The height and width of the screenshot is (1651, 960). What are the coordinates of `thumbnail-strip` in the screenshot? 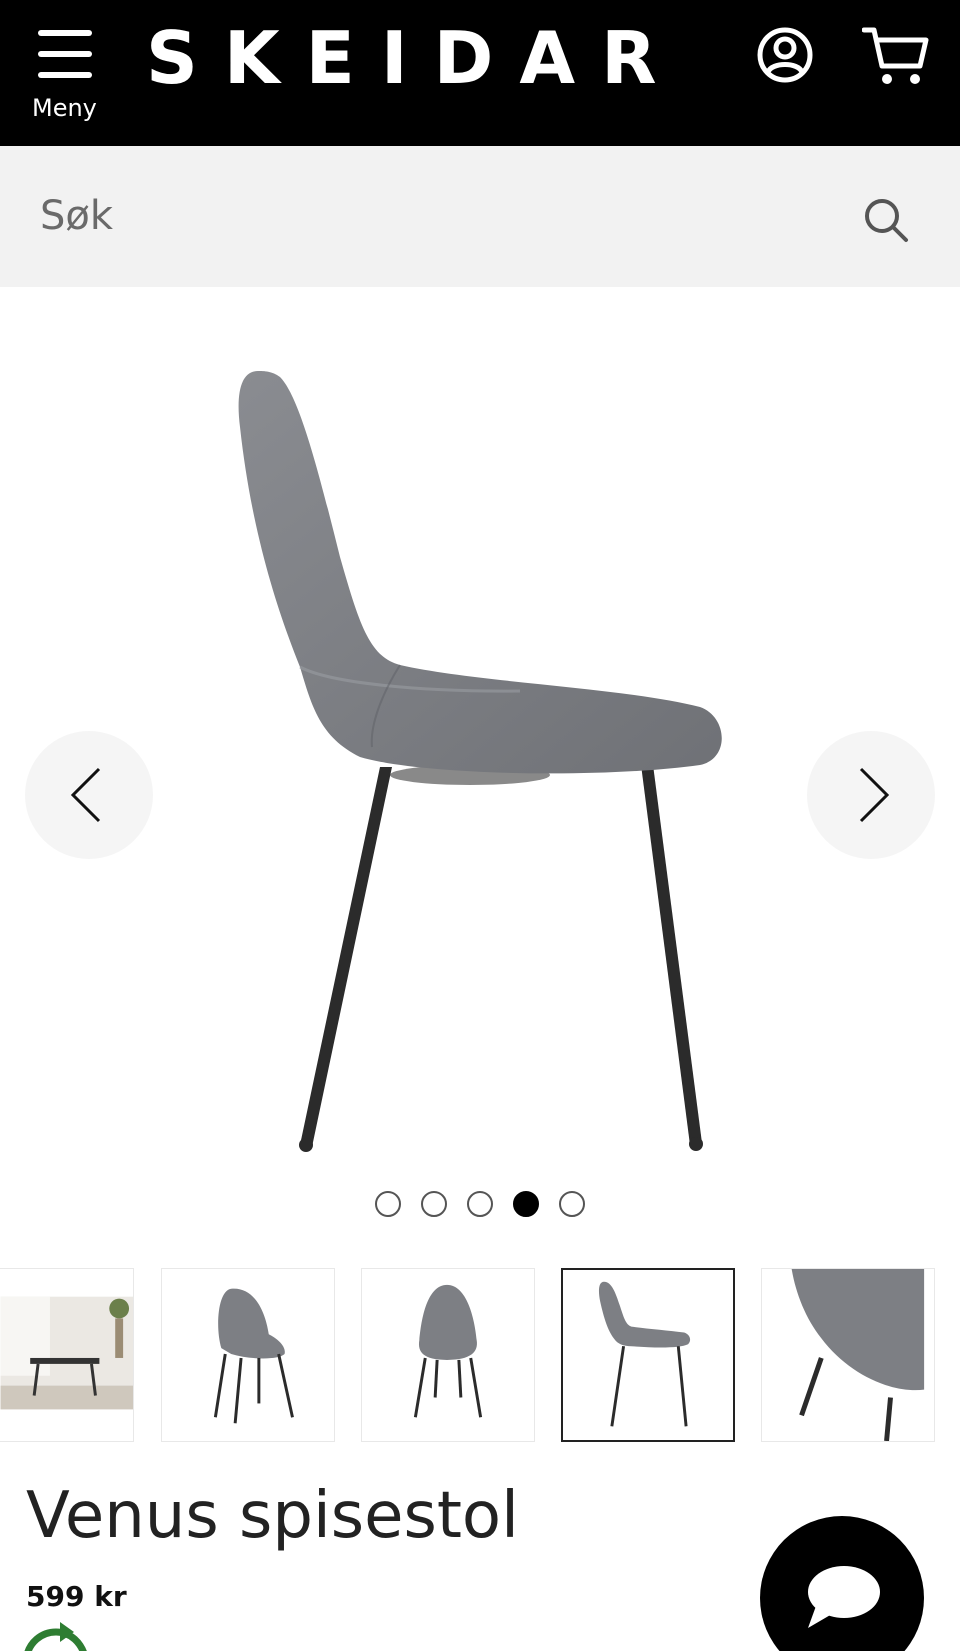 It's located at (480, 1356).